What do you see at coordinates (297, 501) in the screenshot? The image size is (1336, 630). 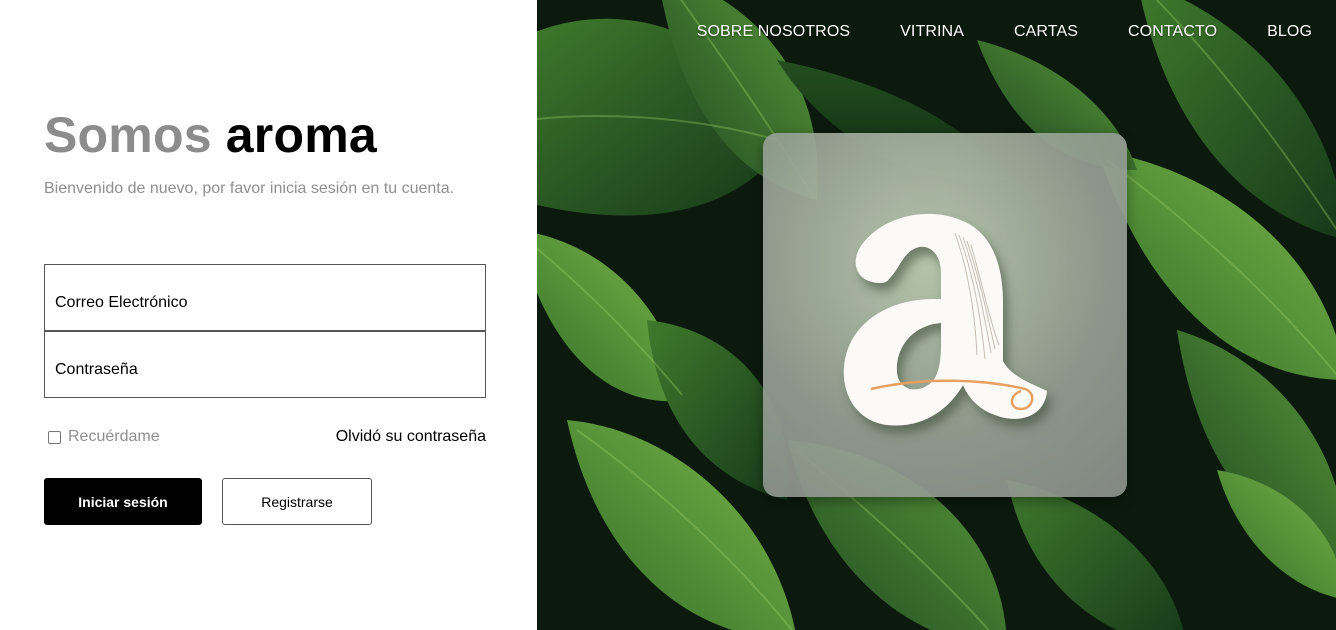 I see `register-button: Registrarse` at bounding box center [297, 501].